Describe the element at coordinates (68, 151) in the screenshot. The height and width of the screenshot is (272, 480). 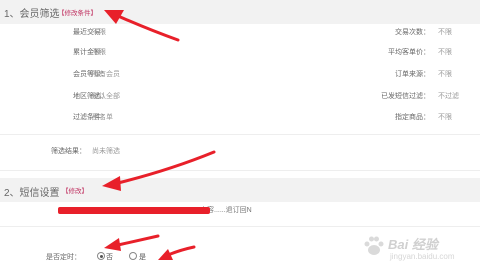
I see `filter-result-label: 筛选结果：` at that location.